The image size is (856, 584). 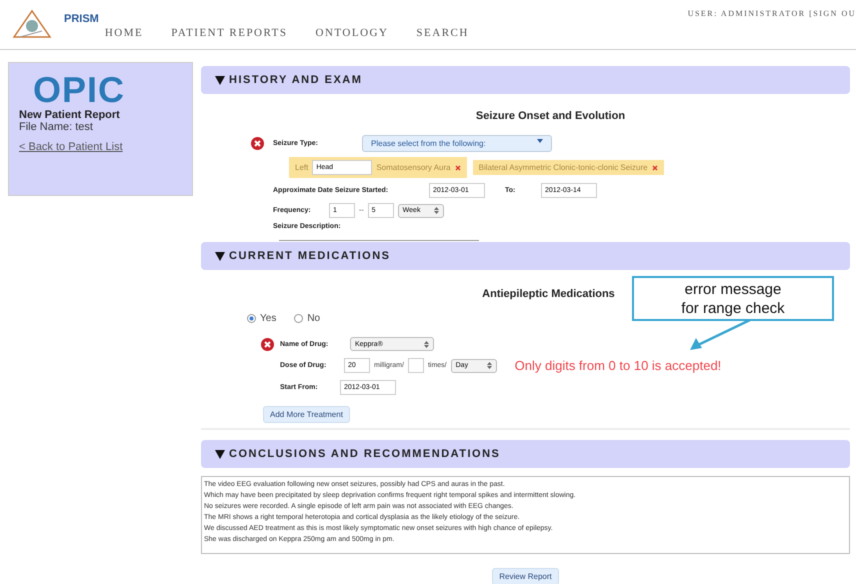 What do you see at coordinates (81, 19) in the screenshot?
I see `brand-name: PRISM` at bounding box center [81, 19].